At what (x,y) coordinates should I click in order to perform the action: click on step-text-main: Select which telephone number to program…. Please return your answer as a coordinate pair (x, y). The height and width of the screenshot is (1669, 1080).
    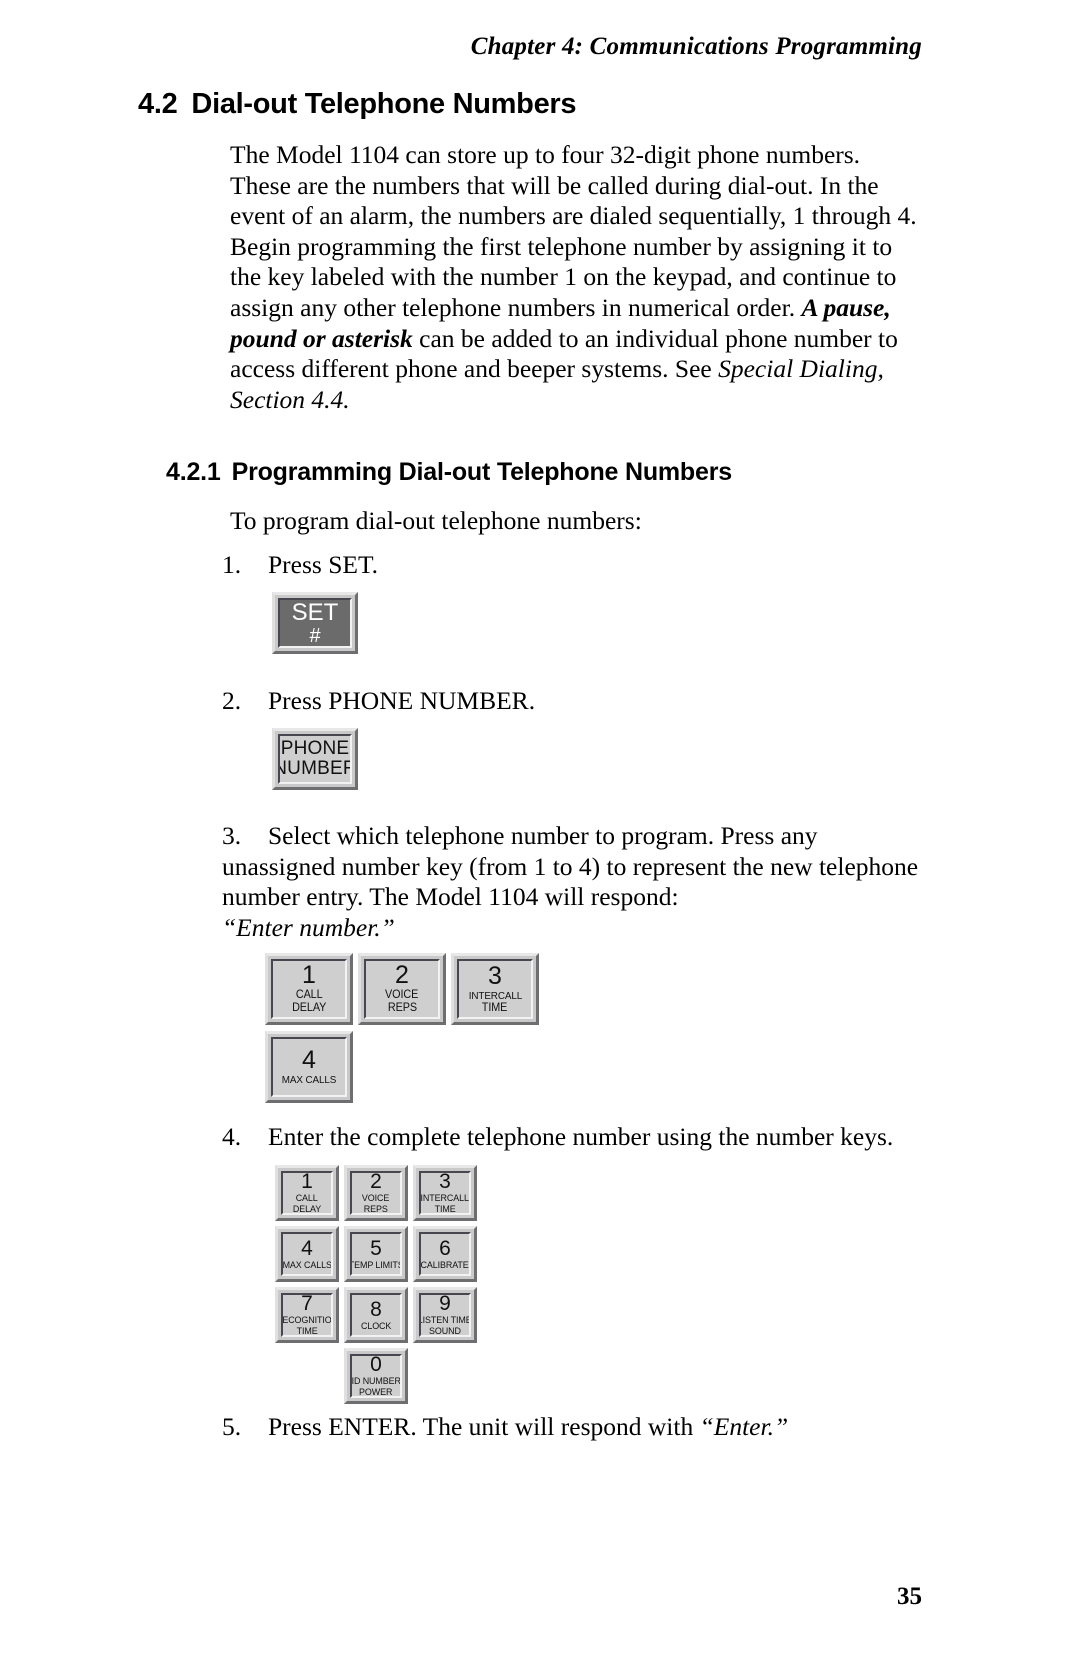
    Looking at the image, I should click on (570, 866).